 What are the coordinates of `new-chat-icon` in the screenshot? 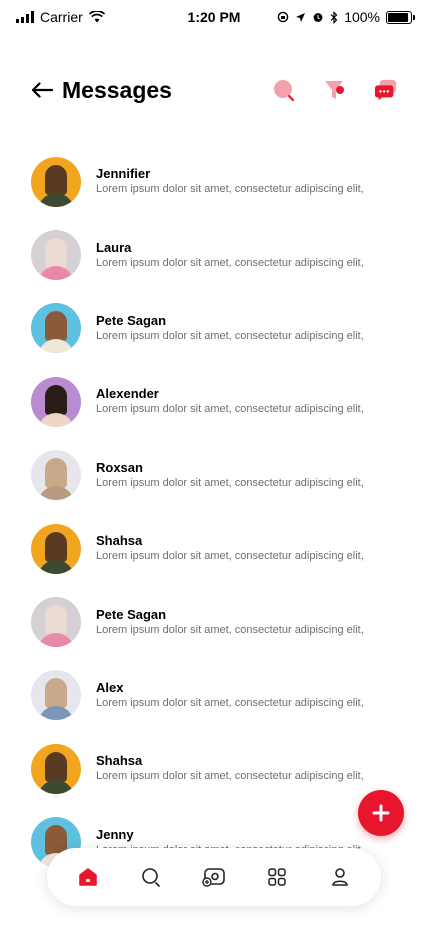 It's located at (385, 90).